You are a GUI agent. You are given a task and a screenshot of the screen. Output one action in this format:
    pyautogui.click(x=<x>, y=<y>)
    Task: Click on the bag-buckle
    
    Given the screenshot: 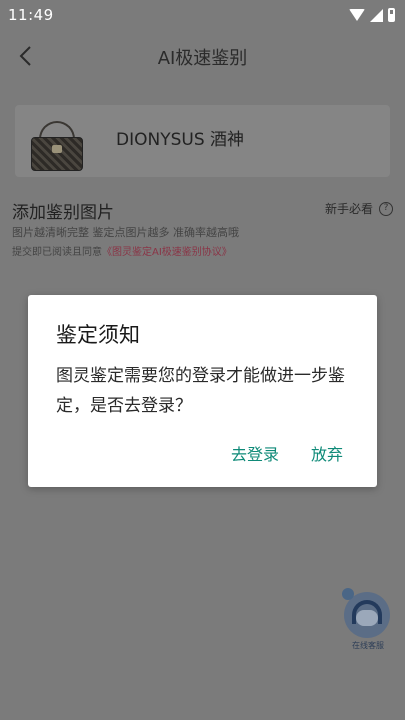 What is the action you would take?
    pyautogui.click(x=57, y=149)
    